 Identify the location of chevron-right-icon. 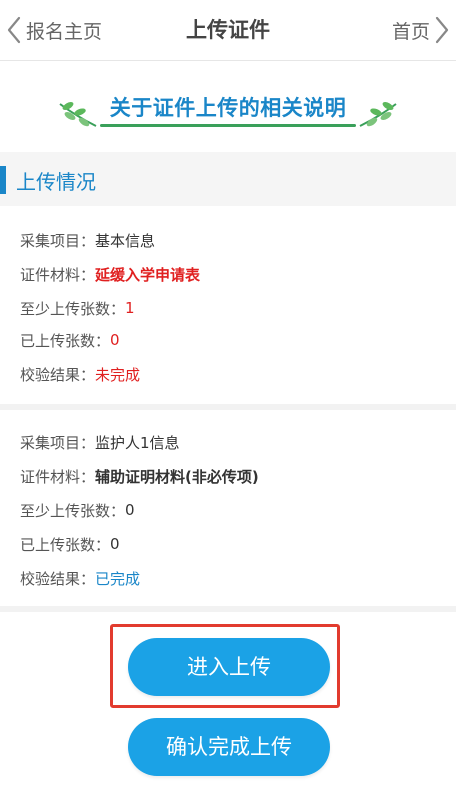
(442, 30).